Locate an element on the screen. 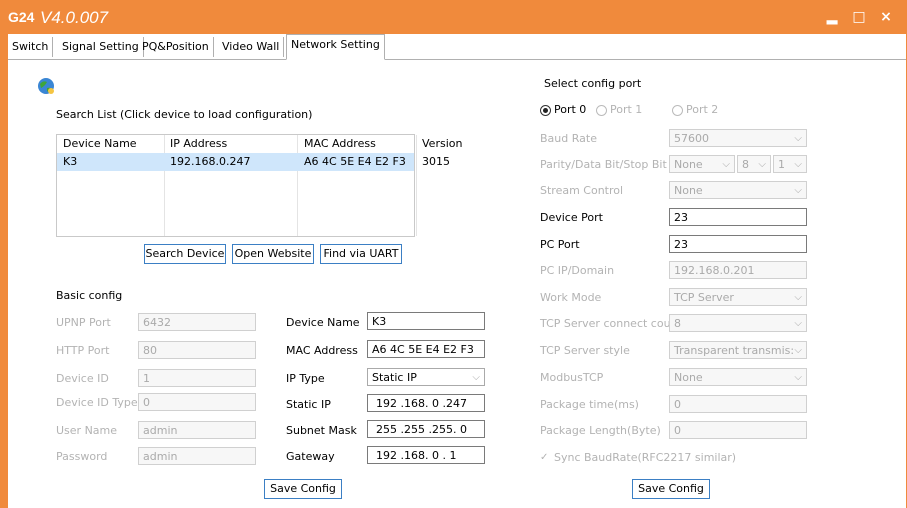 The height and width of the screenshot is (508, 907). column-header-ip-address: IP Address is located at coordinates (198, 144).